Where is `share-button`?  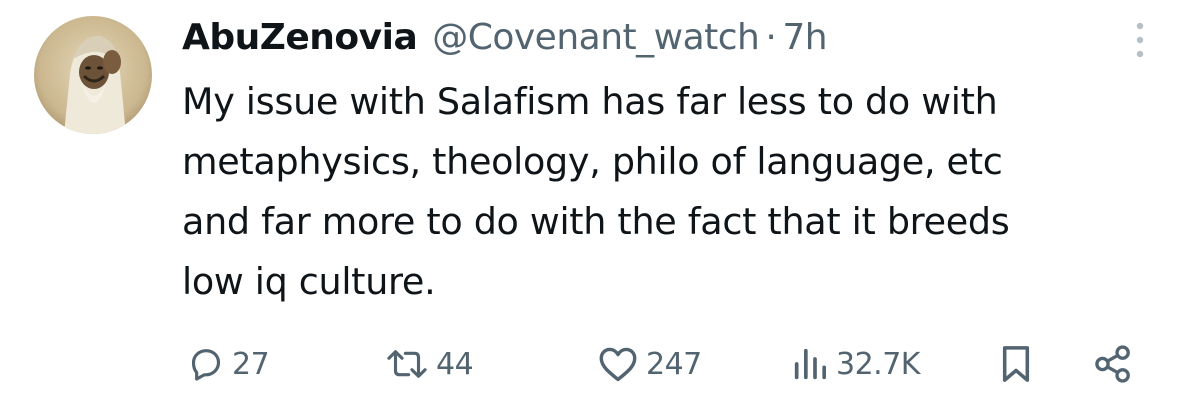
share-button is located at coordinates (1113, 364).